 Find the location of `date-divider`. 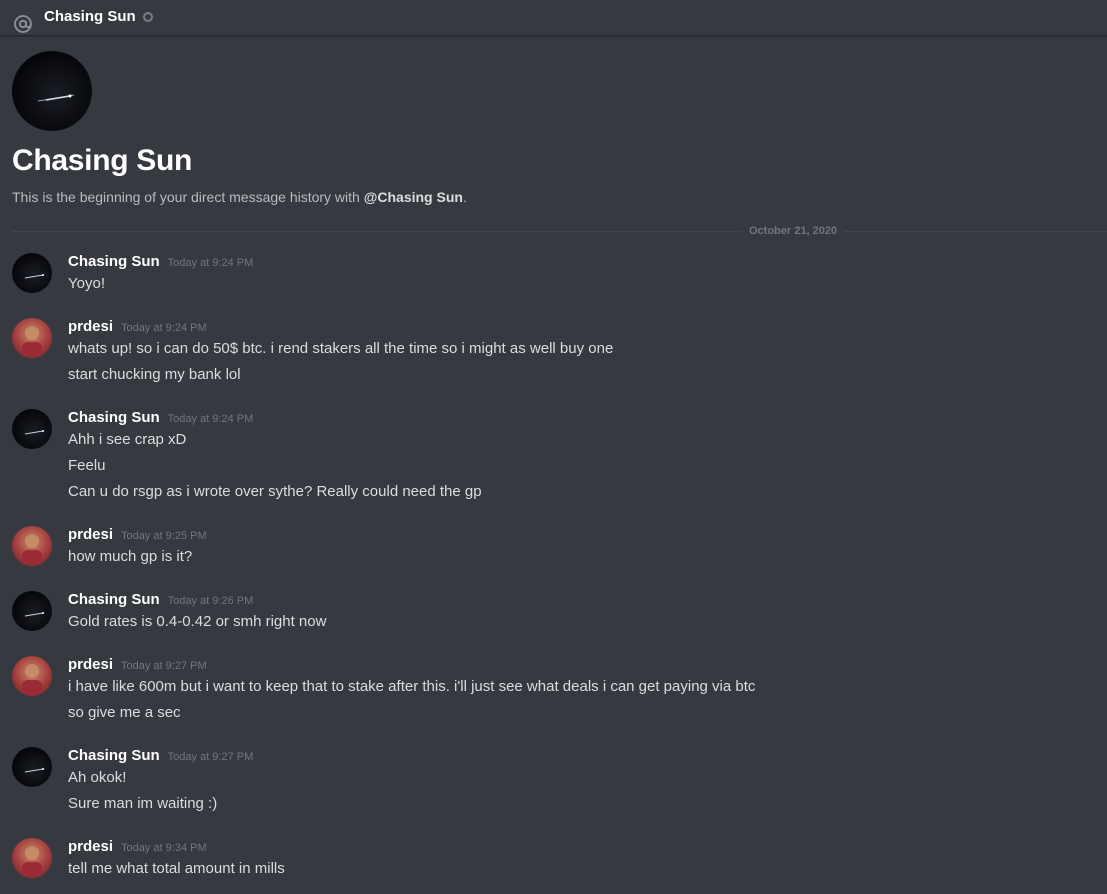

date-divider is located at coordinates (559, 231).